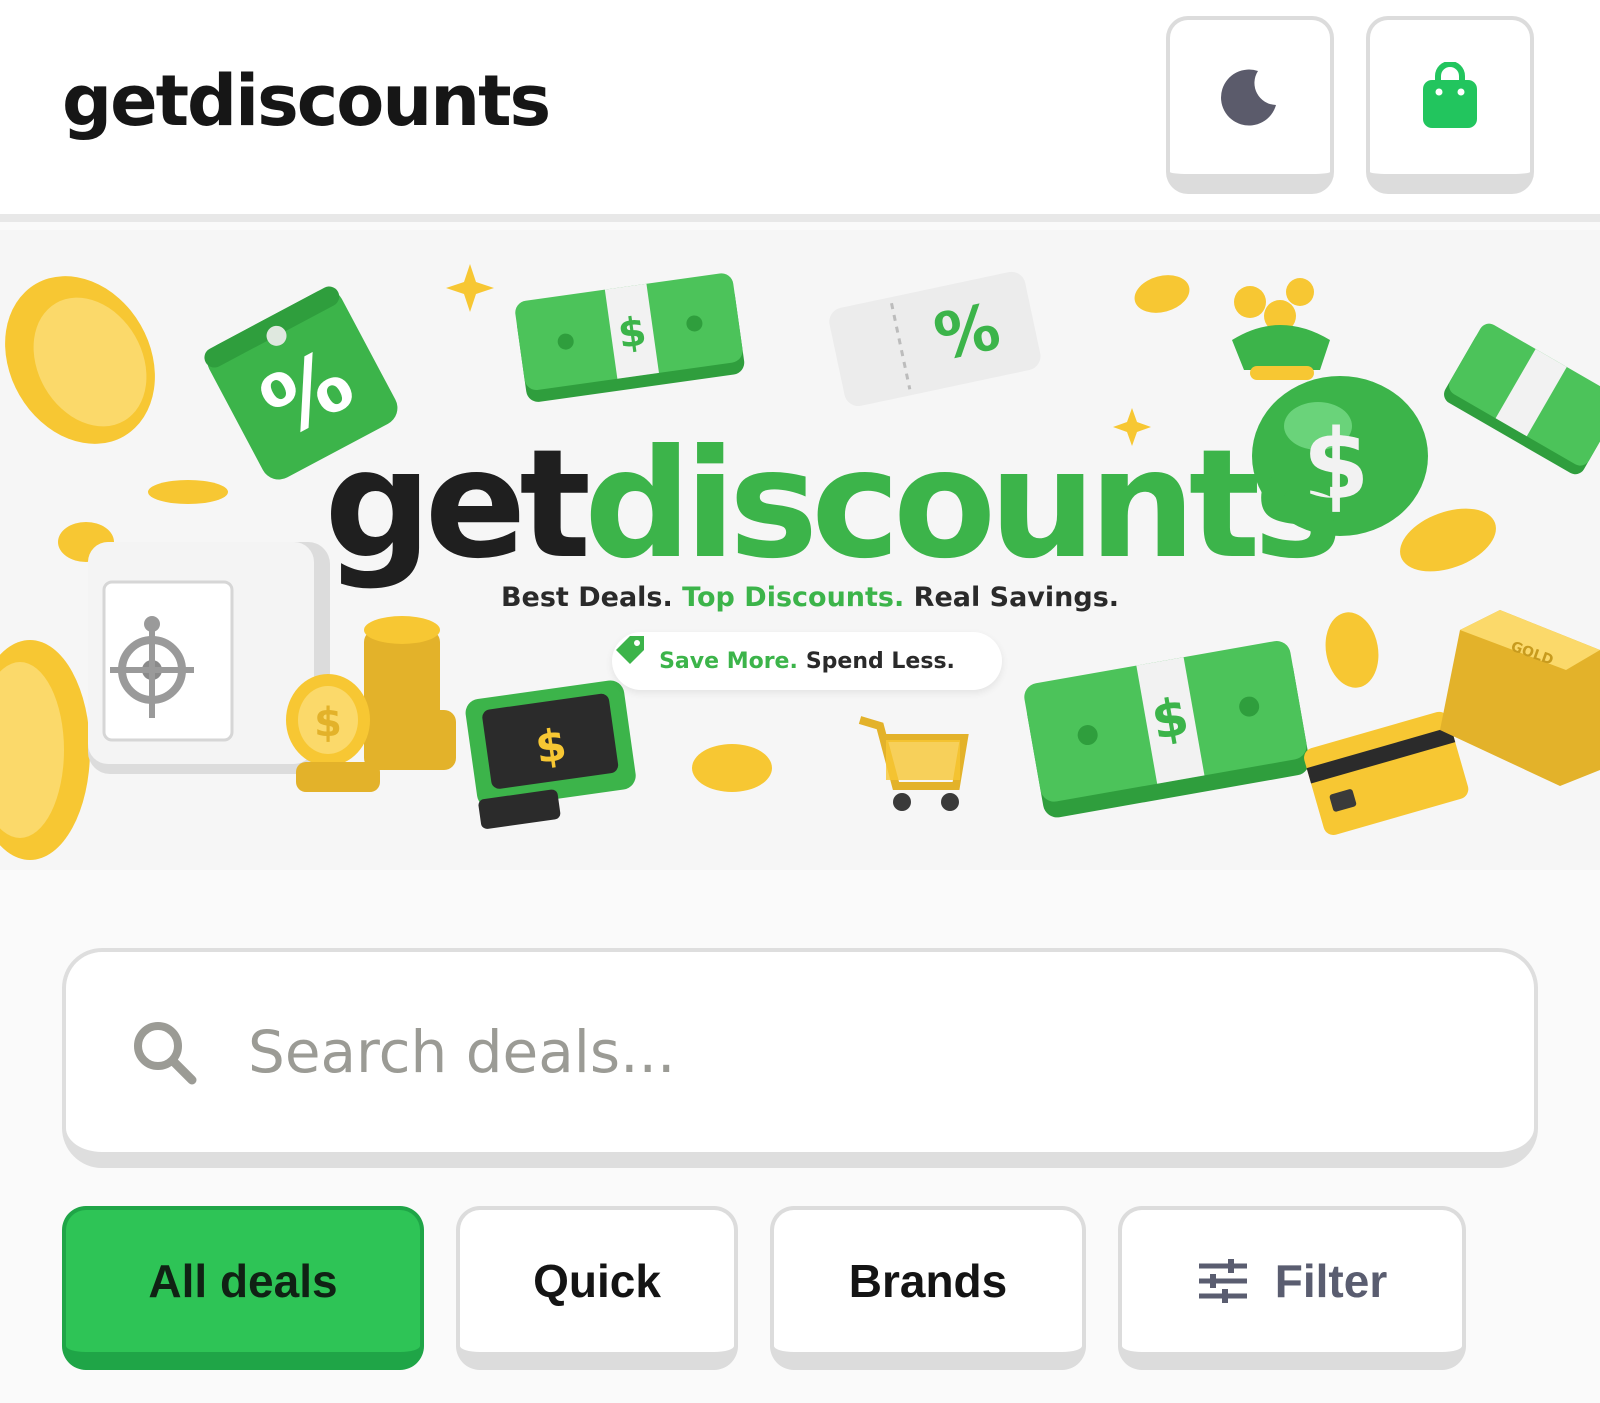 The height and width of the screenshot is (1403, 1600). Describe the element at coordinates (165, 1053) in the screenshot. I see `search-icon` at that location.